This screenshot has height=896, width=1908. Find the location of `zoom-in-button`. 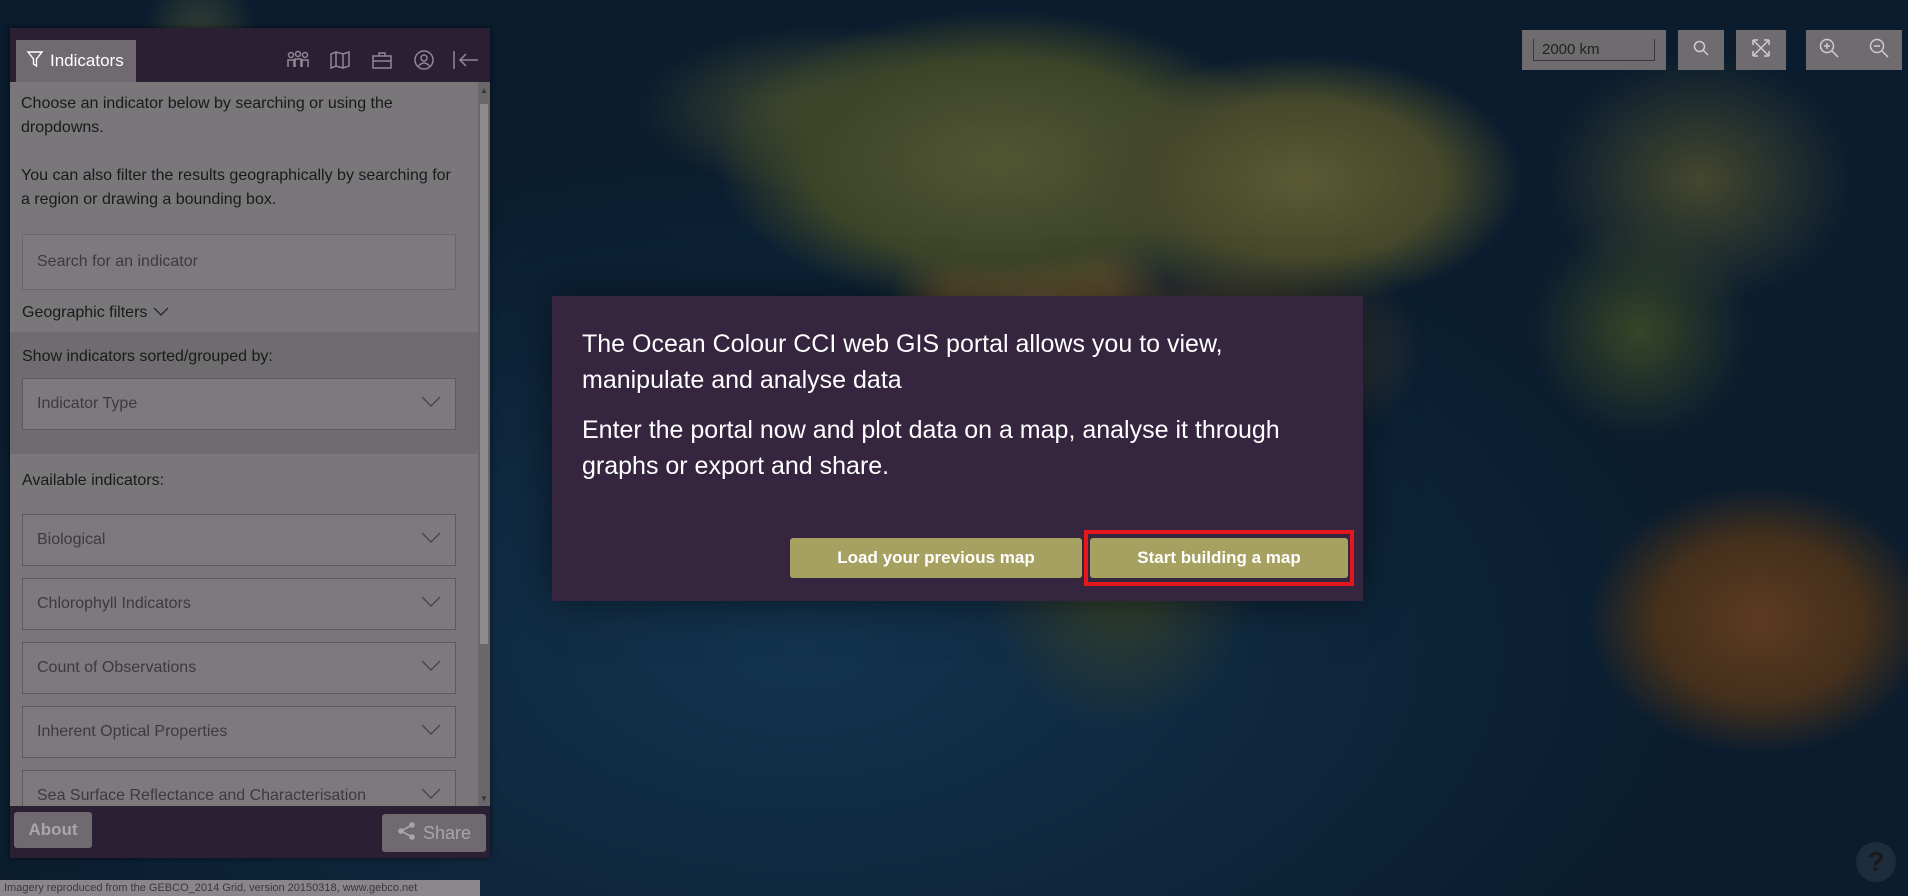

zoom-in-button is located at coordinates (1829, 50).